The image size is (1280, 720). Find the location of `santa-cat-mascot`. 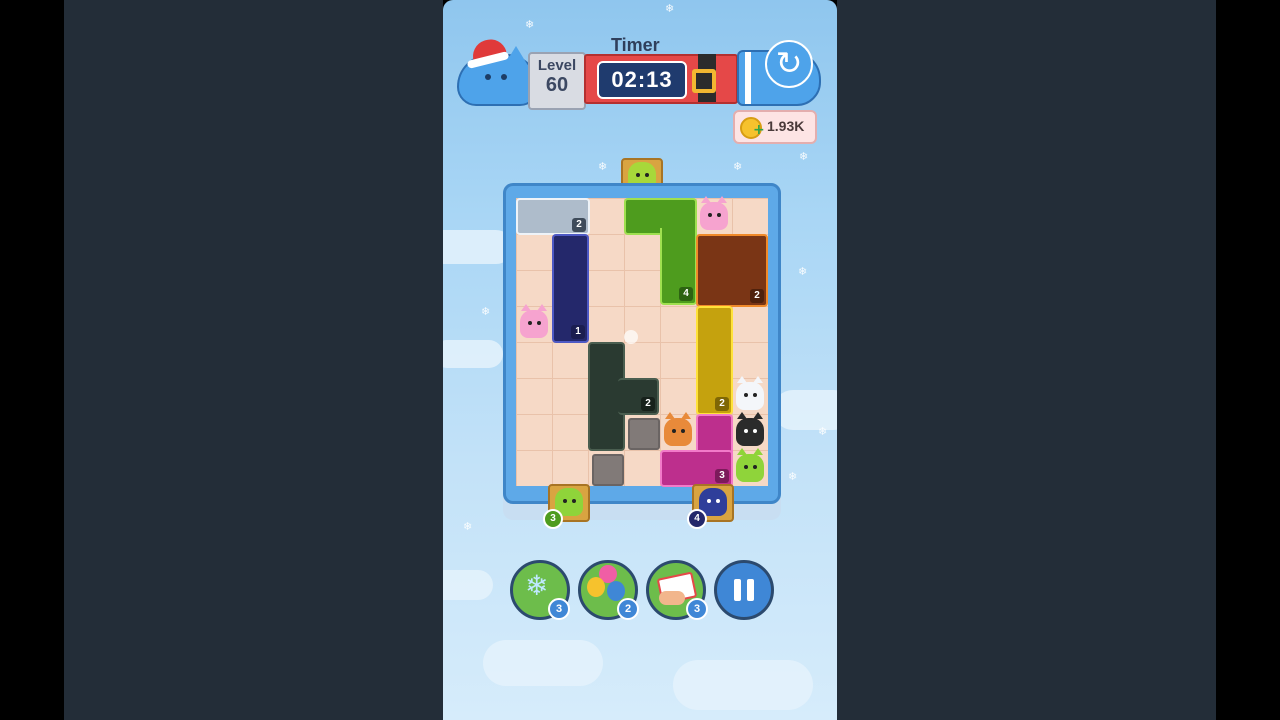

santa-cat-mascot is located at coordinates (498, 70).